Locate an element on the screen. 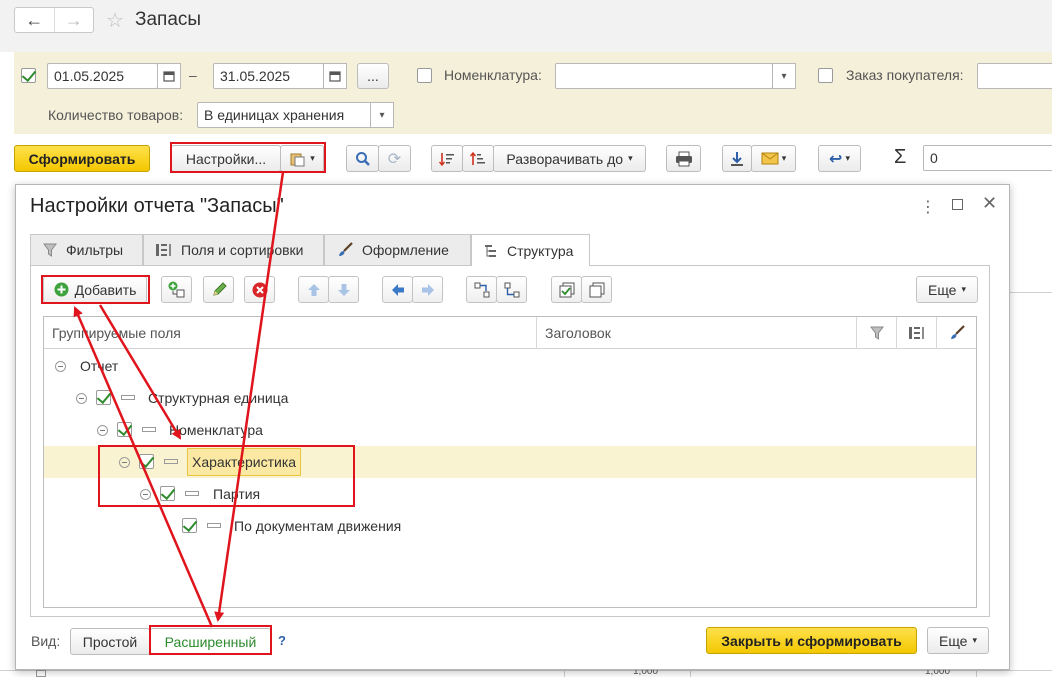  annotation-arrows is located at coordinates (179, 399).